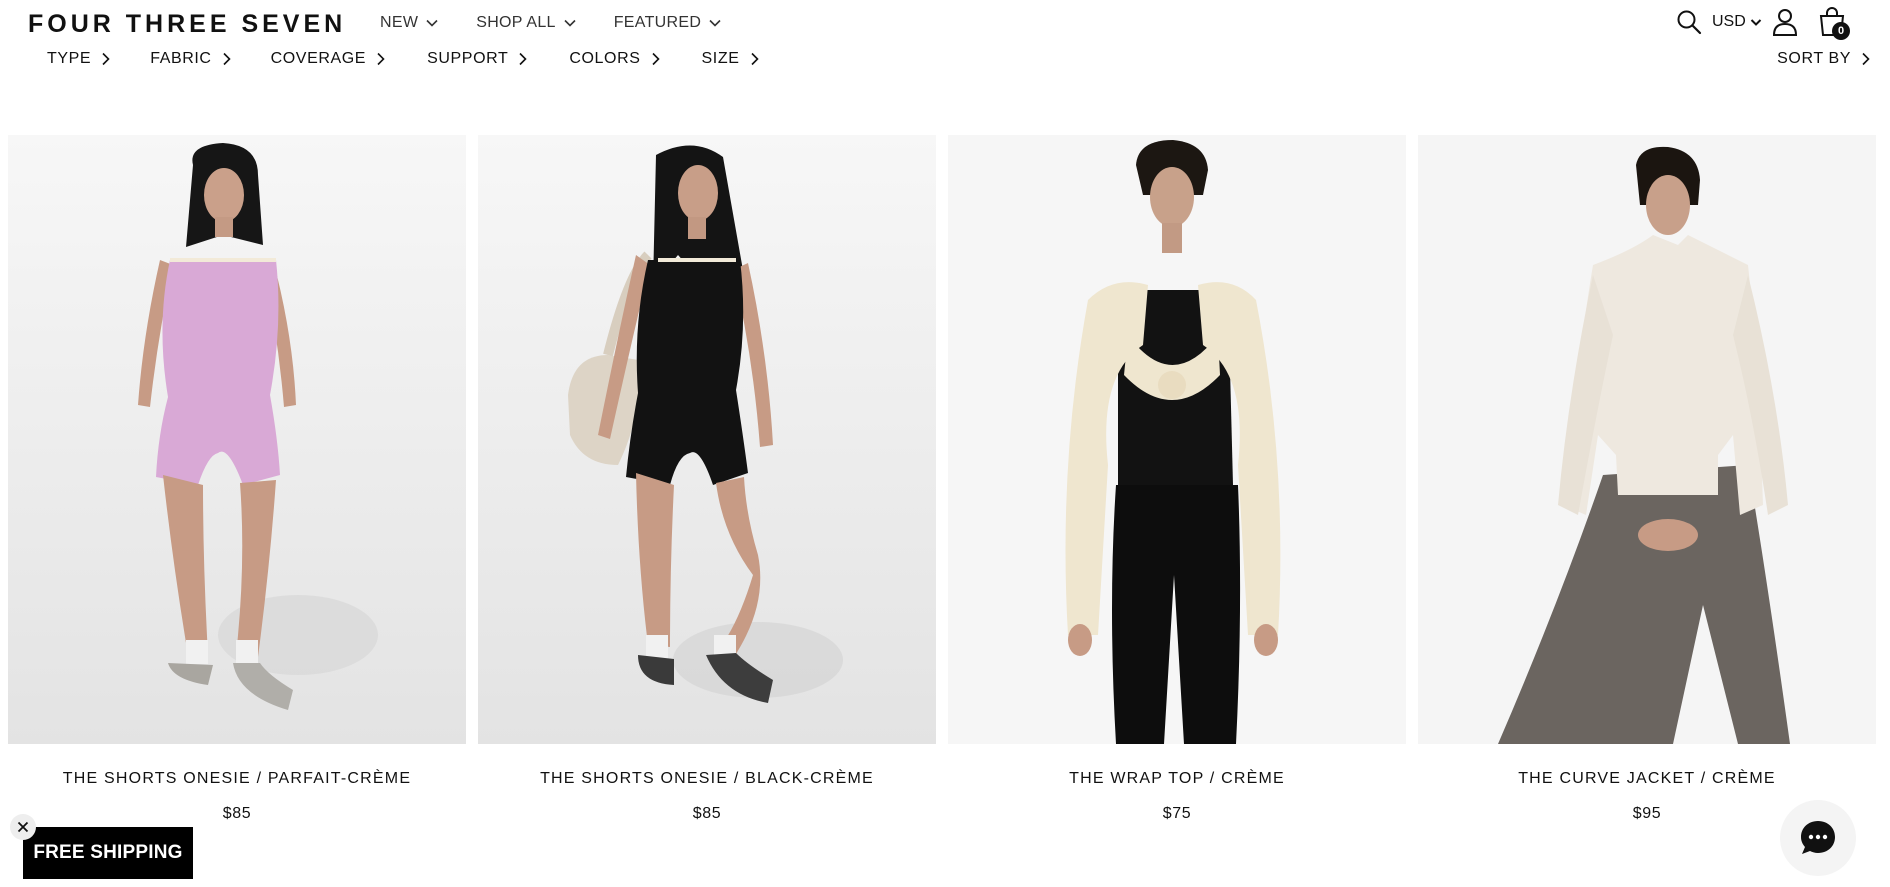 The height and width of the screenshot is (887, 1890). I want to click on filter-support: SUPPORT, so click(477, 59).